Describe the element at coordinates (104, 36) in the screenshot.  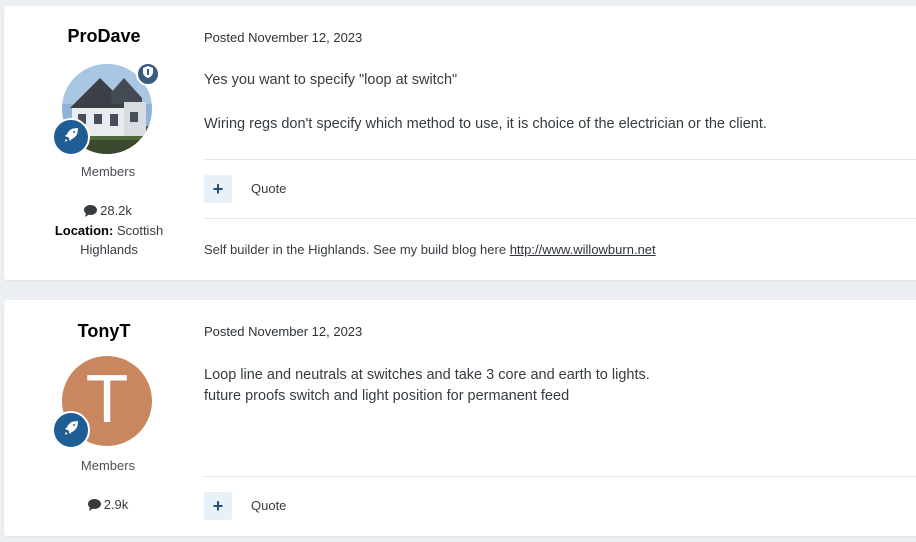
I see `author-name: ProDave` at that location.